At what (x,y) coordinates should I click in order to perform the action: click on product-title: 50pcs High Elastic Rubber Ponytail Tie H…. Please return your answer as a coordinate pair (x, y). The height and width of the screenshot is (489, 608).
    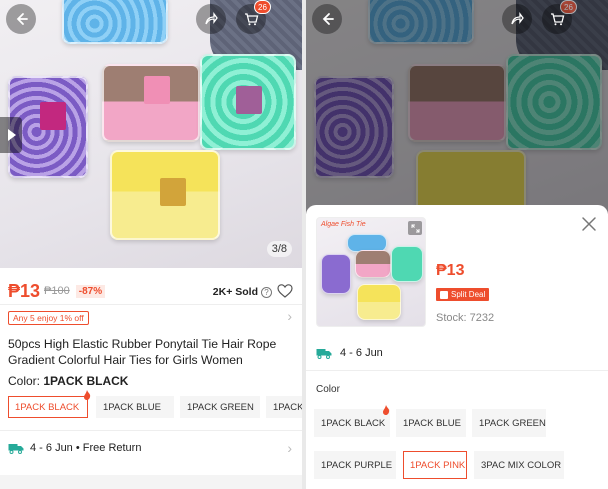
    Looking at the image, I should click on (142, 352).